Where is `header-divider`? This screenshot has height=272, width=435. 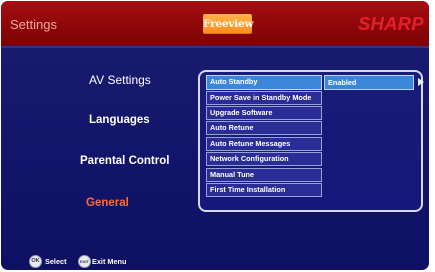
header-divider is located at coordinates (215, 47).